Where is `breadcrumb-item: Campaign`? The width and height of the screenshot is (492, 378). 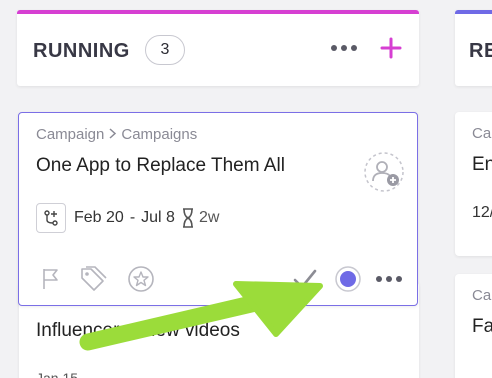 breadcrumb-item: Campaign is located at coordinates (70, 134).